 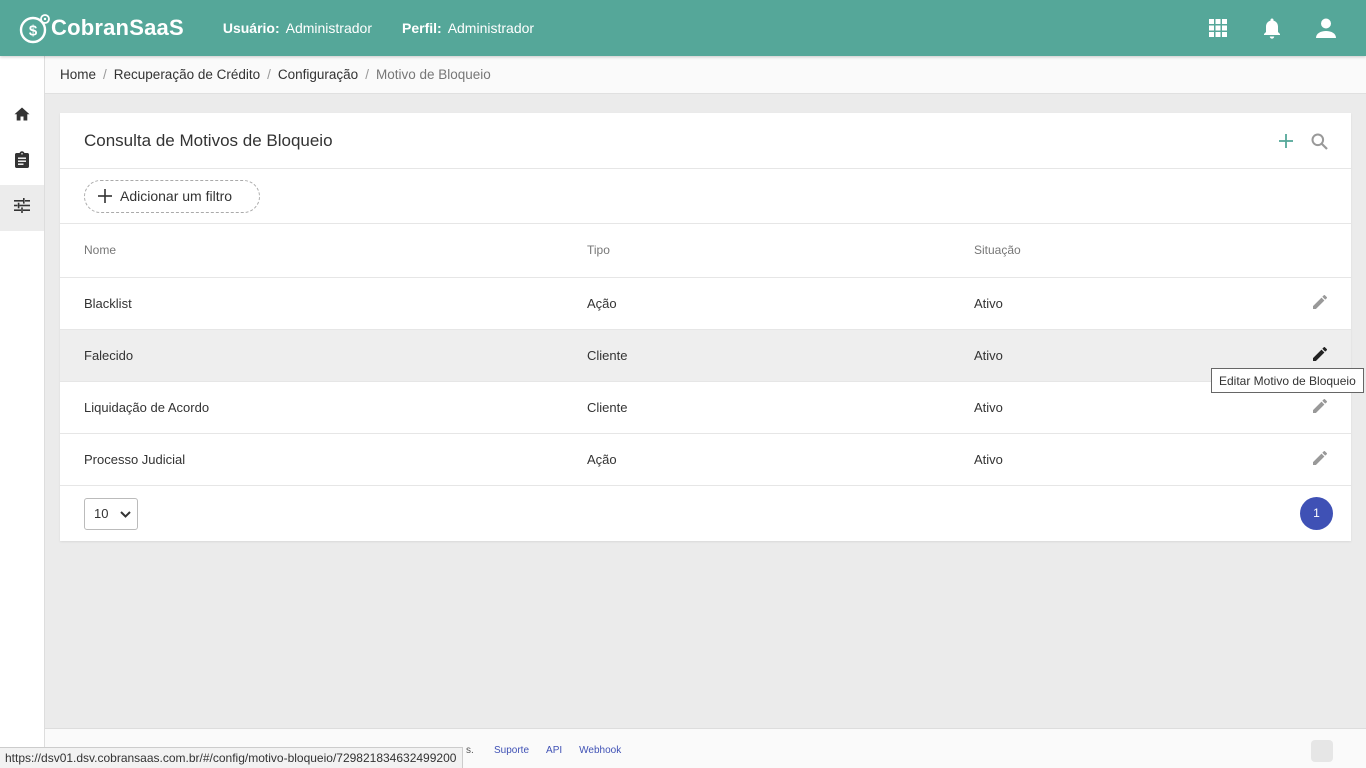 What do you see at coordinates (1321, 251) in the screenshot?
I see `column-header-actions` at bounding box center [1321, 251].